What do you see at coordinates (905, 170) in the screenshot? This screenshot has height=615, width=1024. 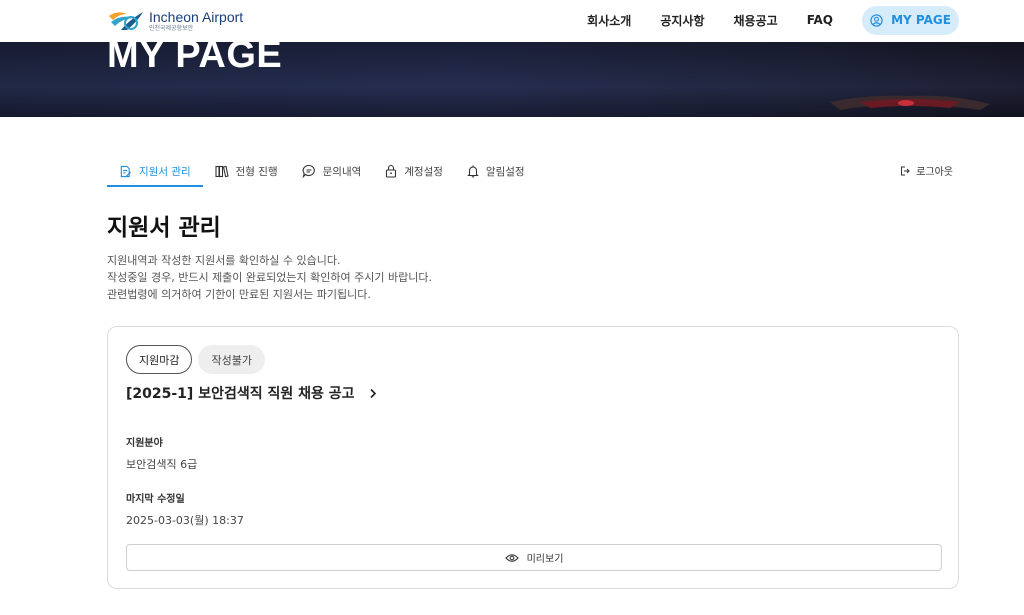 I see `logout-icon` at bounding box center [905, 170].